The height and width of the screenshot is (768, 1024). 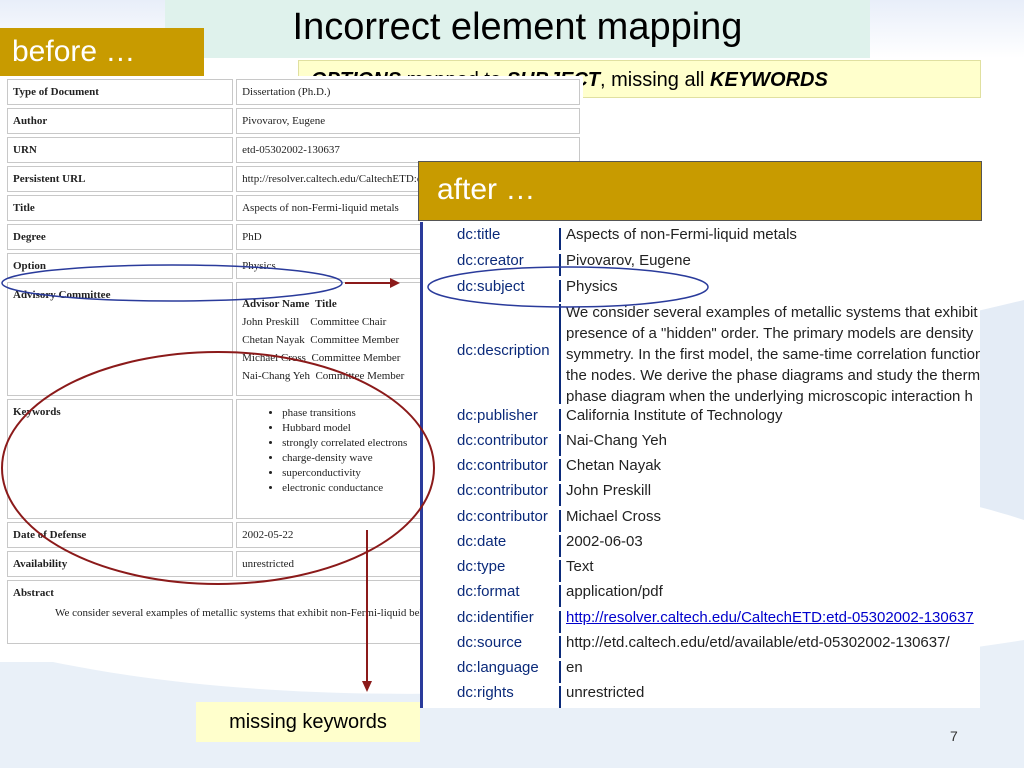 I want to click on dc-key: dc:type, so click(x=481, y=566).